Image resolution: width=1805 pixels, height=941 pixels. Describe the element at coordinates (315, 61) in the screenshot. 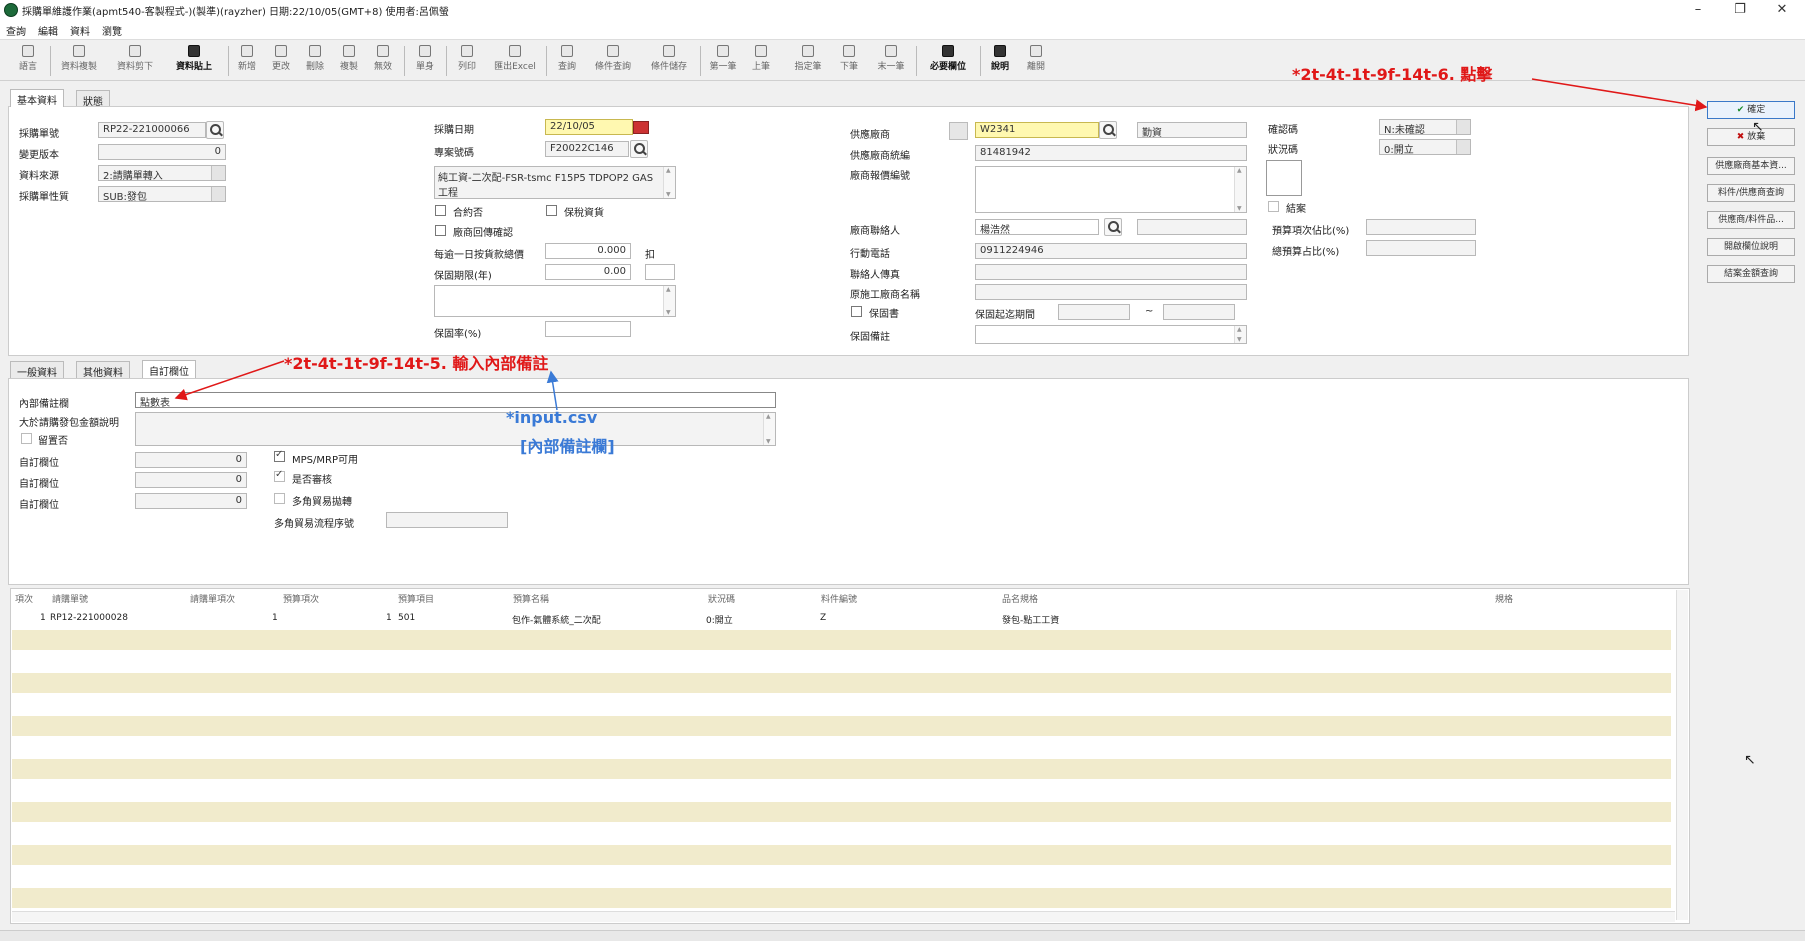

I see `tb-delete-button: 刪除` at that location.